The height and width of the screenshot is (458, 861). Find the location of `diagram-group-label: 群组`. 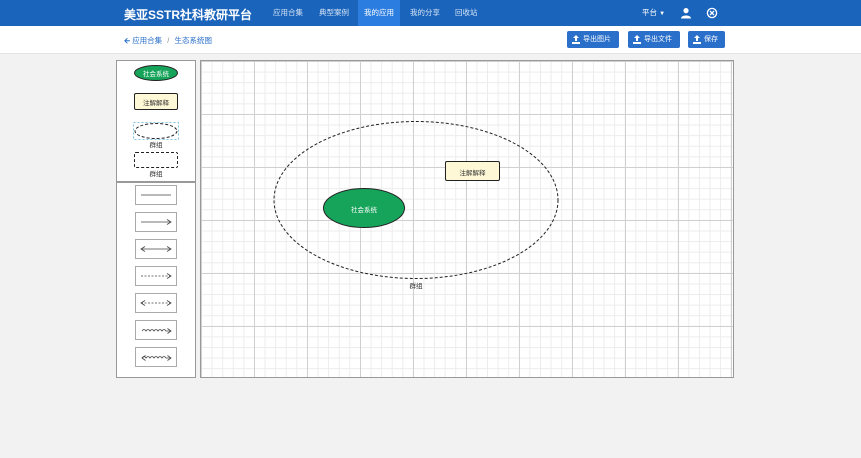

diagram-group-label: 群组 is located at coordinates (416, 285).